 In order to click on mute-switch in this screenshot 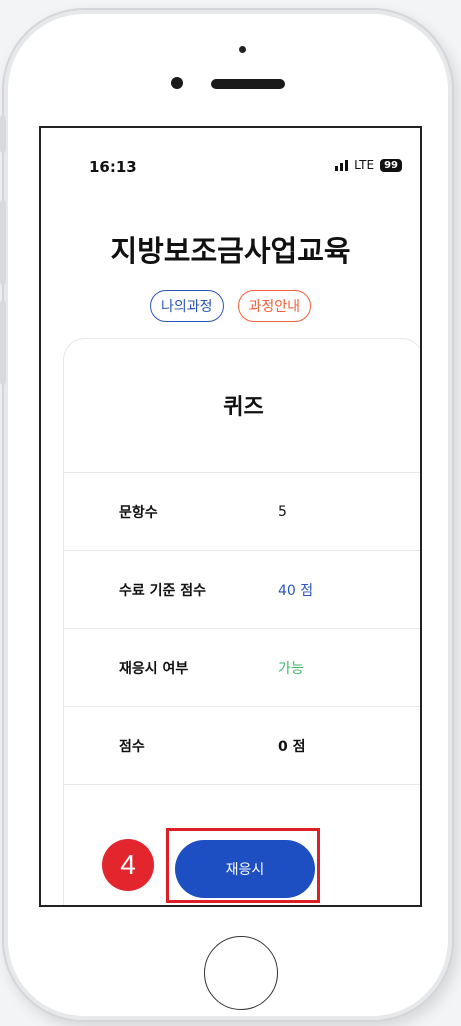, I will do `click(3, 134)`.